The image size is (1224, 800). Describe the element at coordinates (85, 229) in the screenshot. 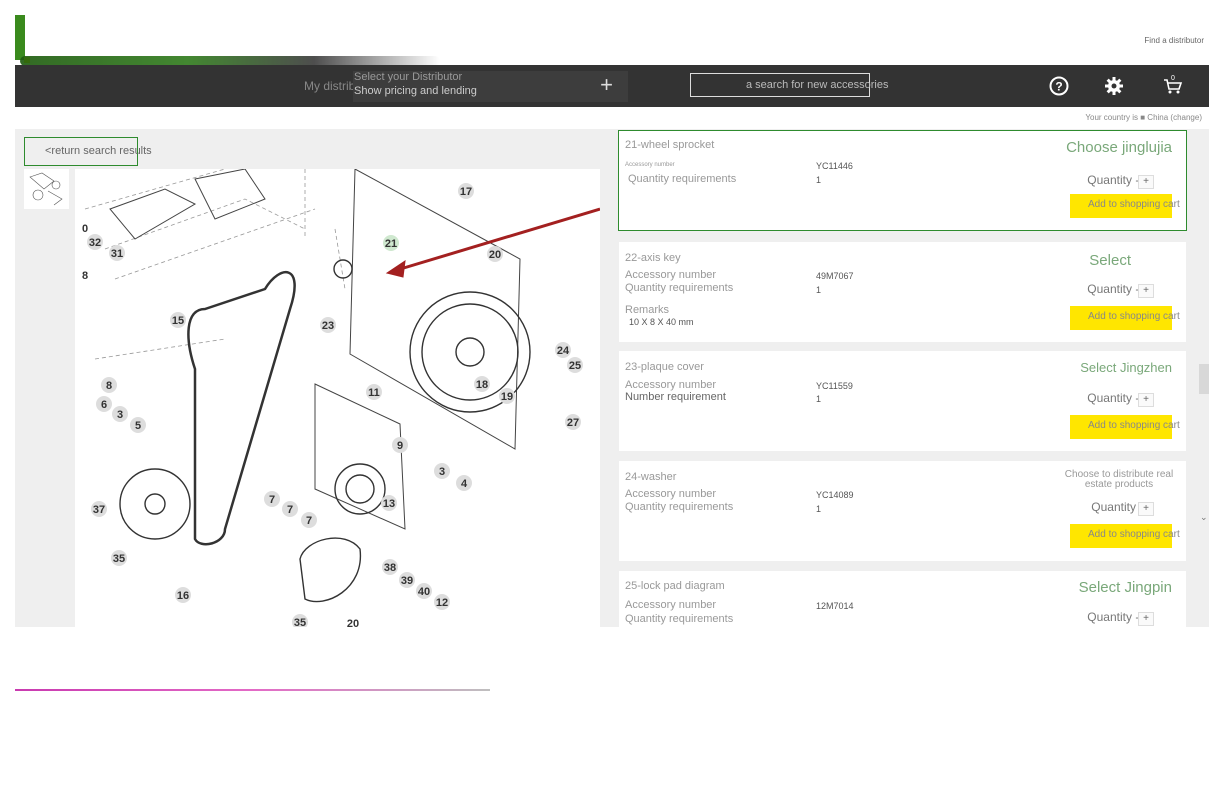

I see `callout-label: 0` at that location.